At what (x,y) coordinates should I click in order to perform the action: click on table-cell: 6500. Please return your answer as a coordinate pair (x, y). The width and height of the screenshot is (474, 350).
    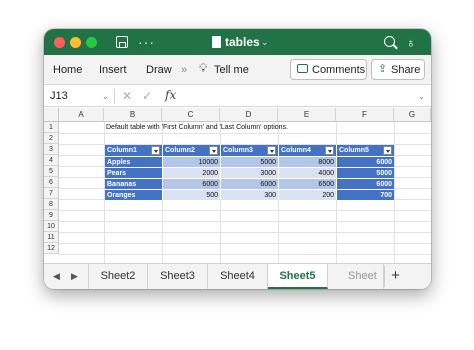
    Looking at the image, I should click on (308, 183).